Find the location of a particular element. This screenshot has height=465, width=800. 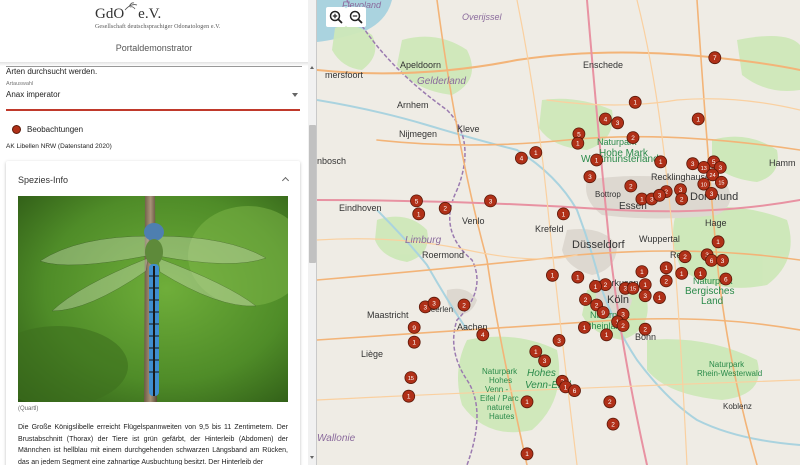

app-title: Portaldemonstrator is located at coordinates (154, 48).